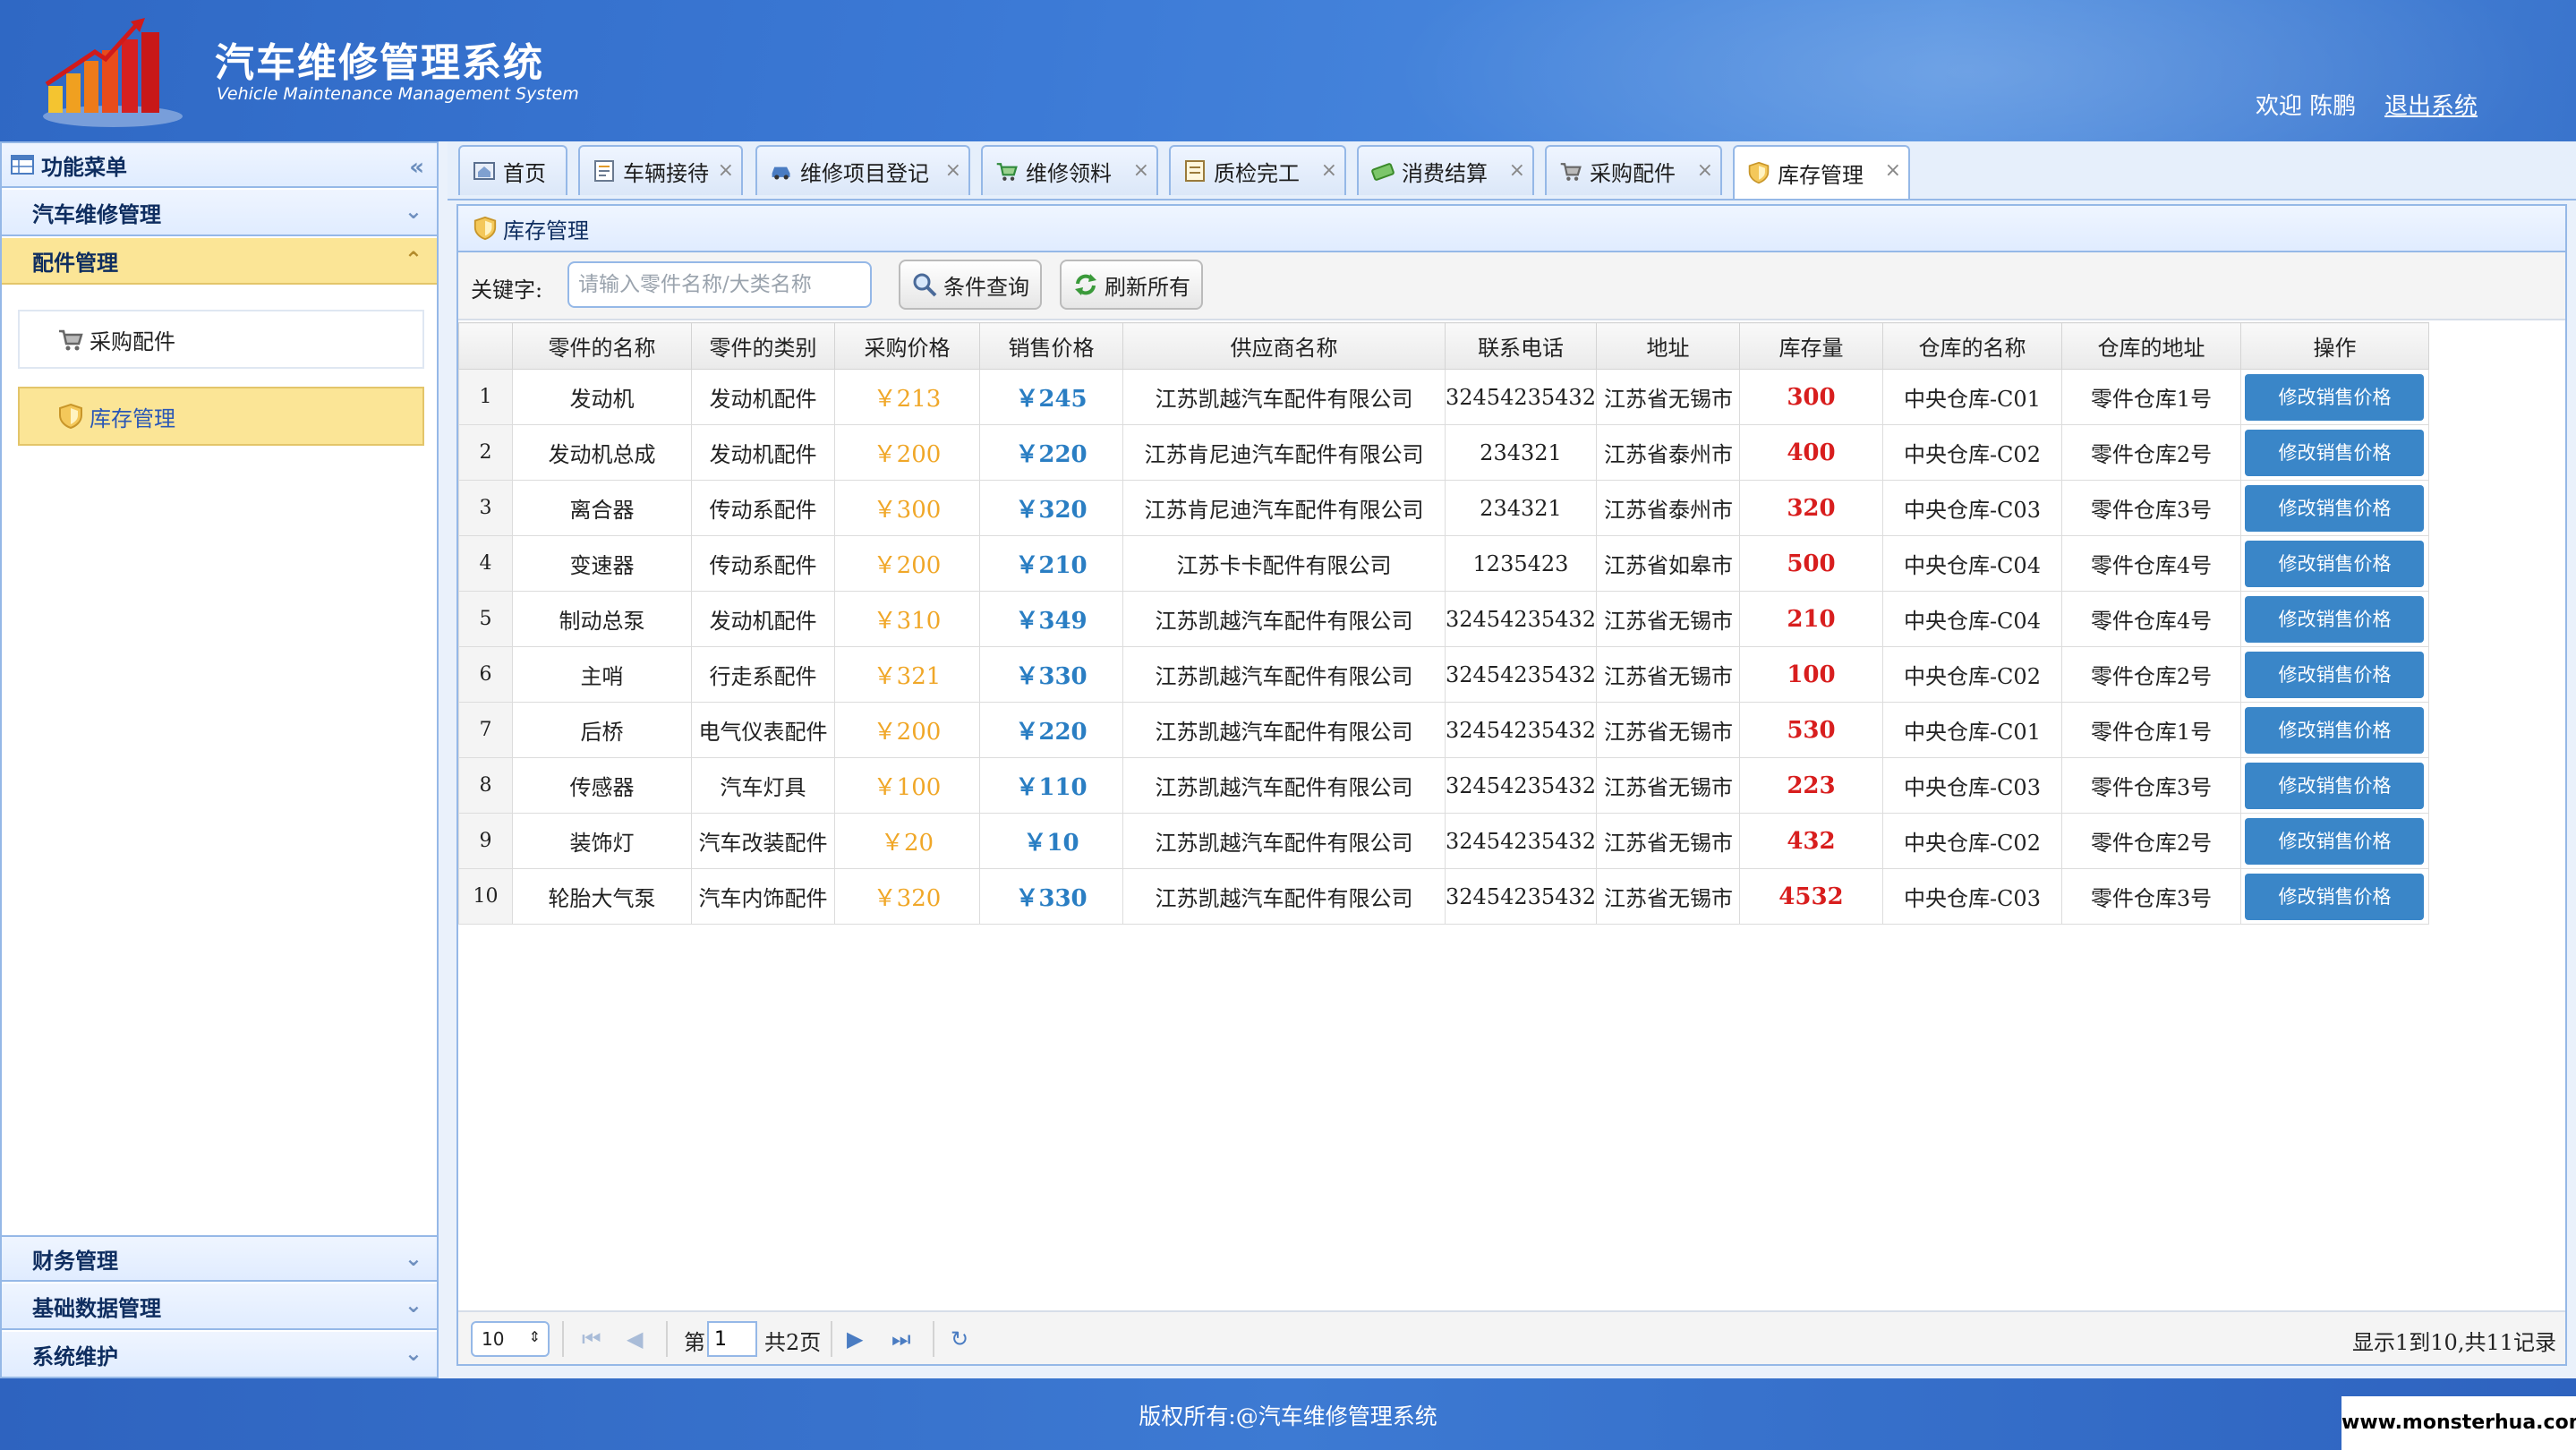 This screenshot has width=2576, height=1450. I want to click on tab-purchase-parts: 采购配件 ×, so click(1633, 170).